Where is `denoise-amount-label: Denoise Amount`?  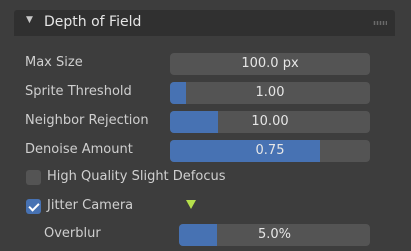
denoise-amount-label: Denoise Amount is located at coordinates (79, 149).